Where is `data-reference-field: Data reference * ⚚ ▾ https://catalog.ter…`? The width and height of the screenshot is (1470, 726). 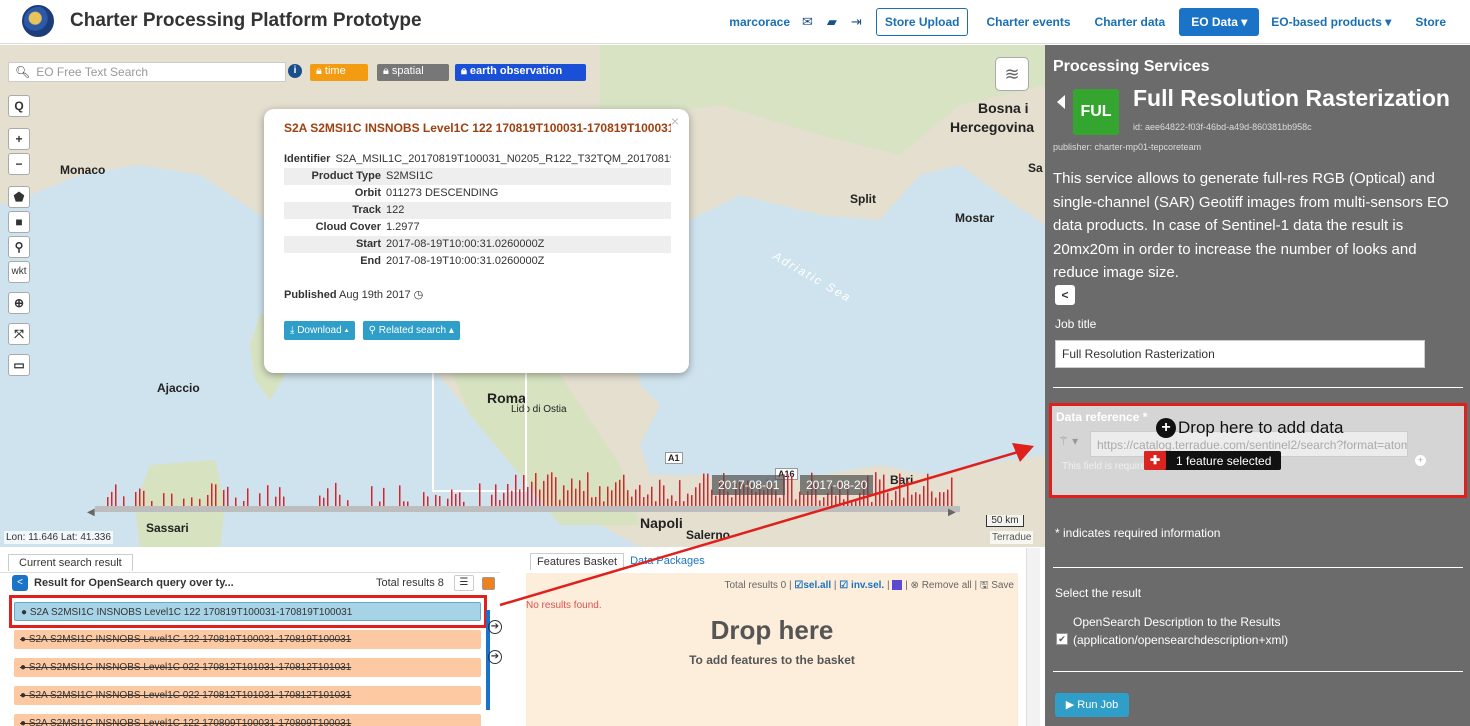
data-reference-field: Data reference * ⚚ ▾ https://catalog.ter… is located at coordinates (1258, 450).